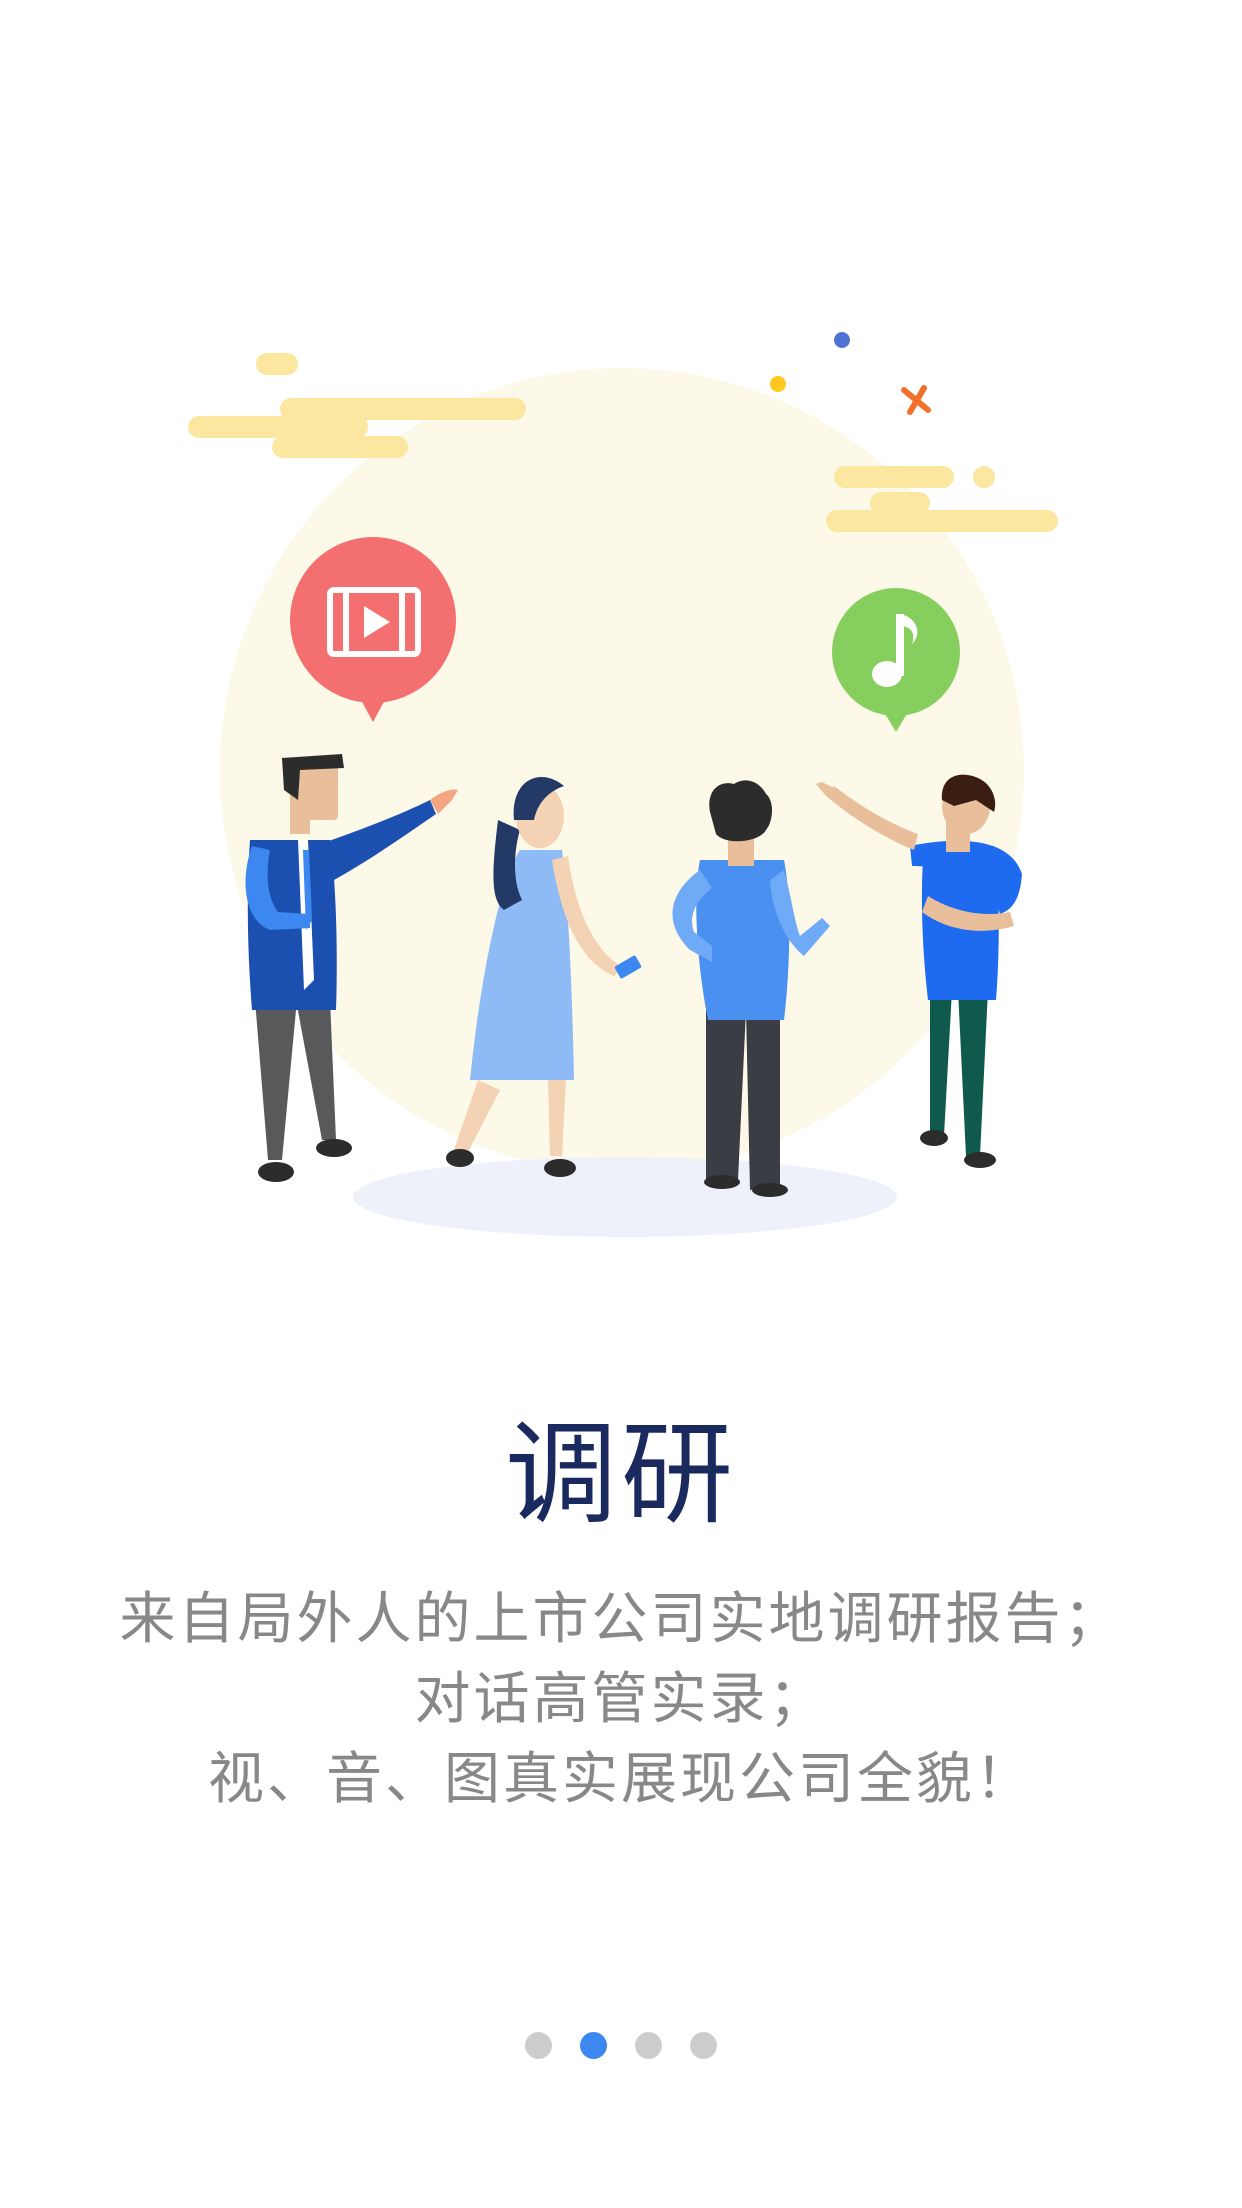 The image size is (1242, 2208). Describe the element at coordinates (916, 400) in the screenshot. I see `sparkle-cross` at that location.